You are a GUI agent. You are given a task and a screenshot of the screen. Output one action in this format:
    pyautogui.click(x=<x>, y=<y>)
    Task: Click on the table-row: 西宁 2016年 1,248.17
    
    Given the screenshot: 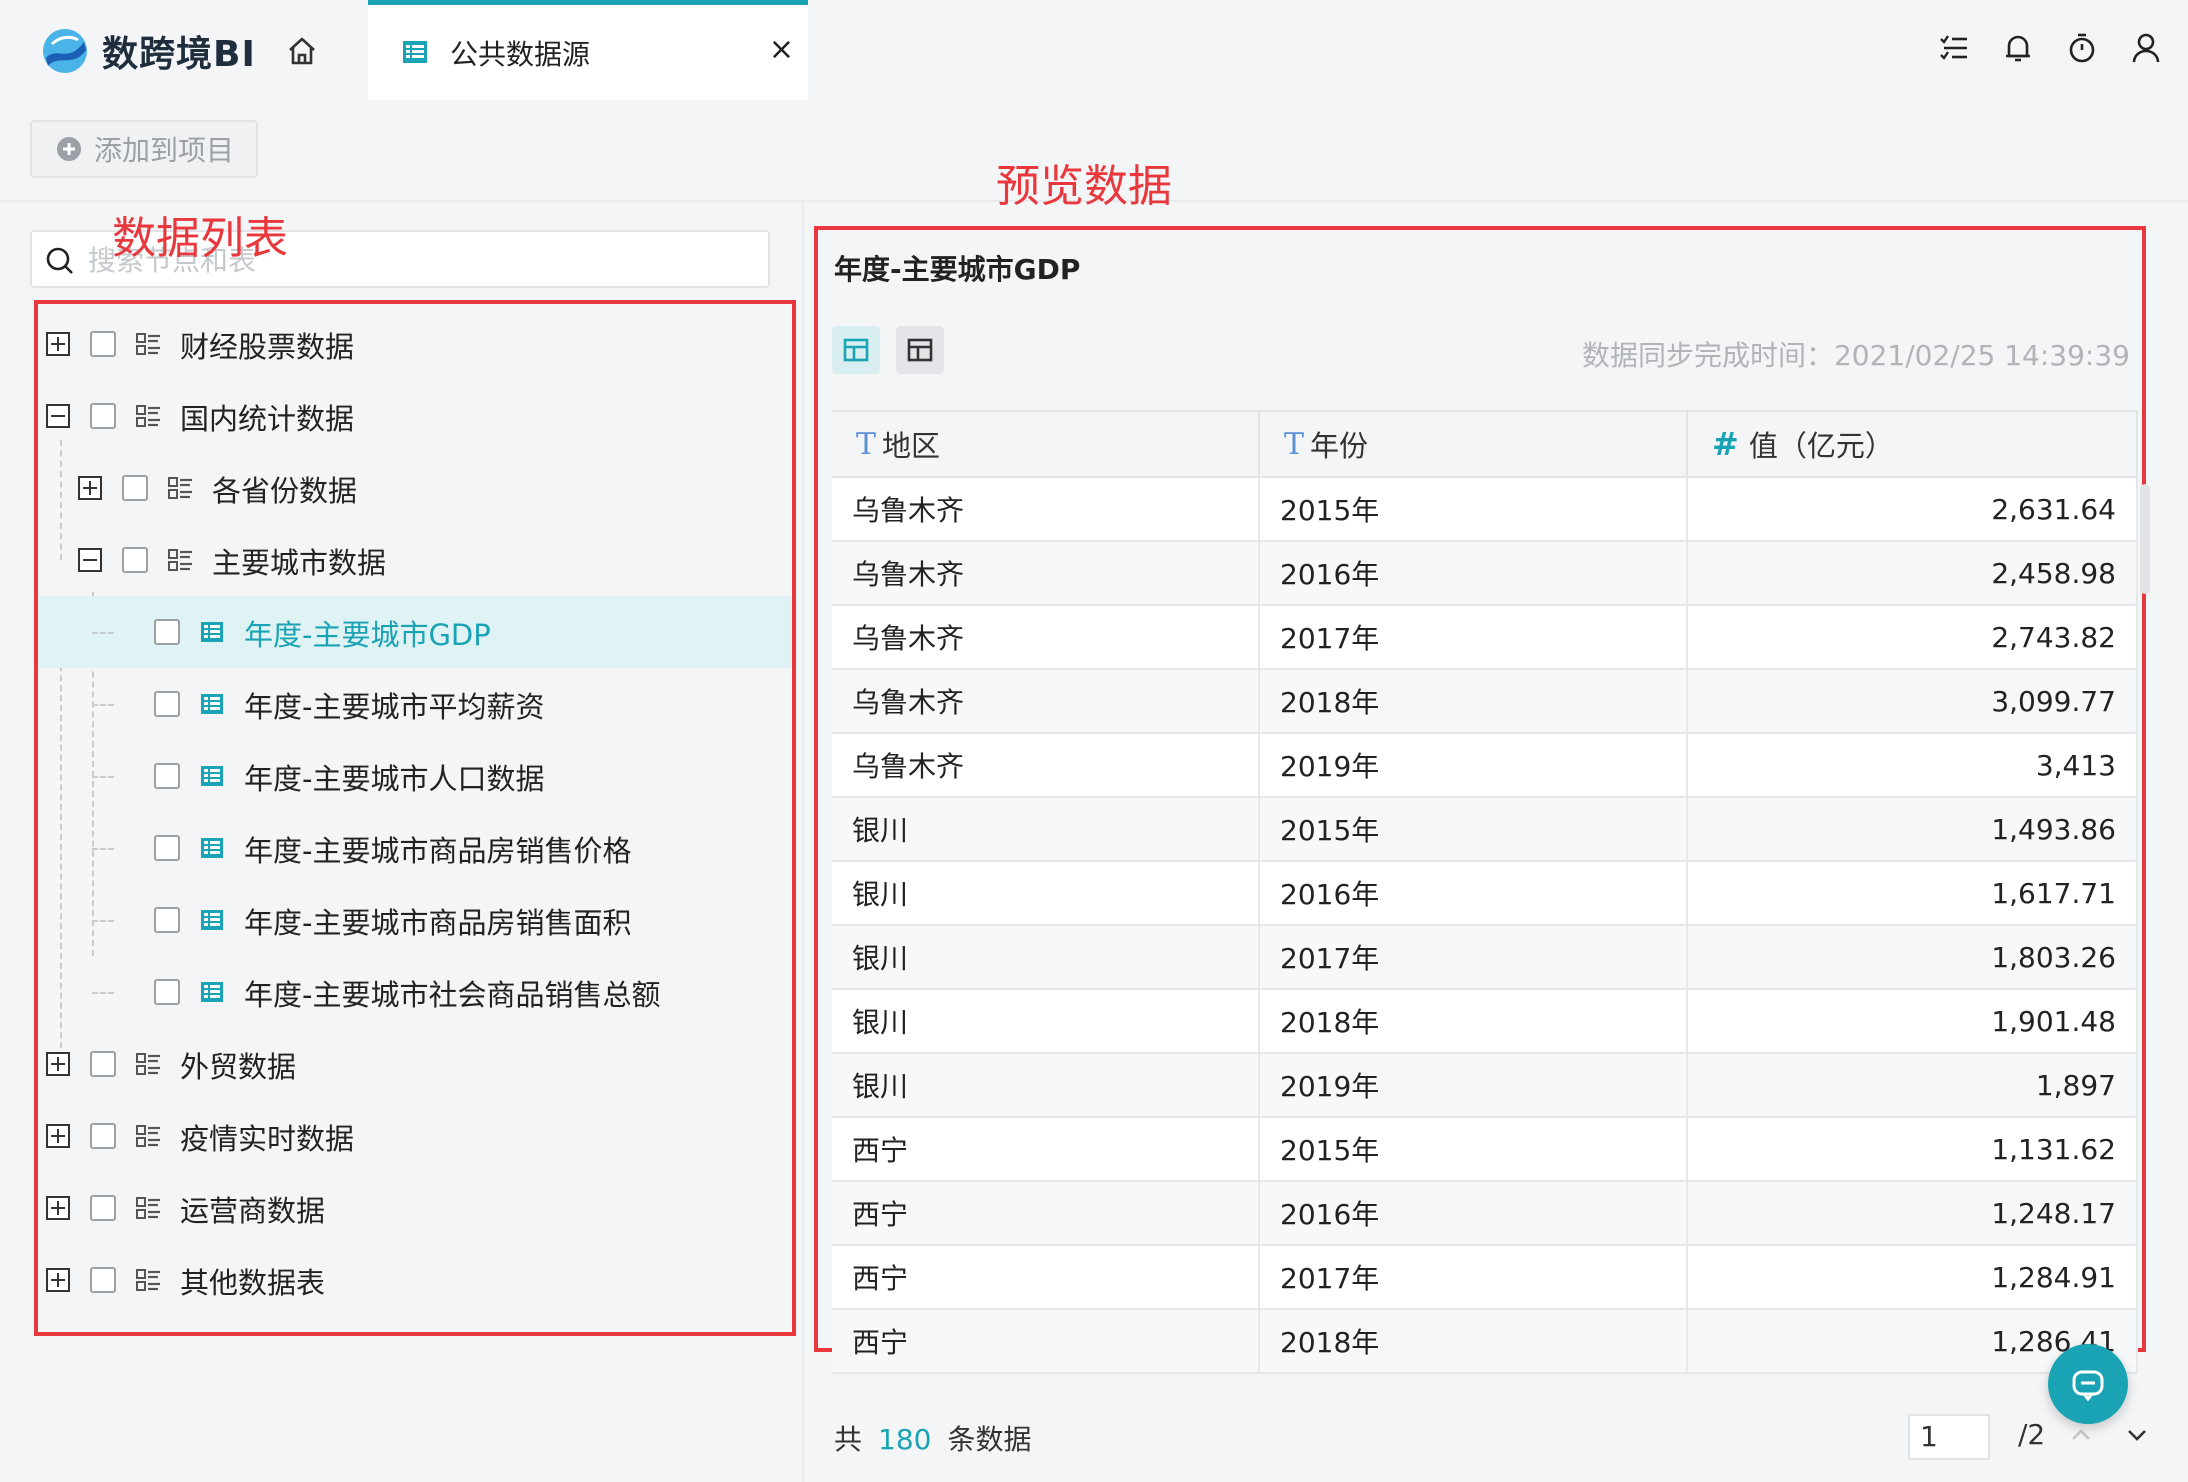 What is the action you would take?
    pyautogui.click(x=1485, y=1214)
    